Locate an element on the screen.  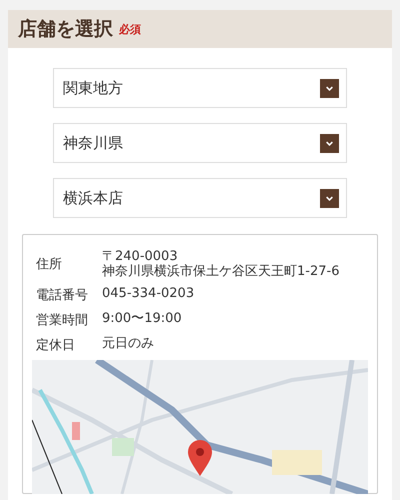
info-value: 元日のみ is located at coordinates (128, 343).